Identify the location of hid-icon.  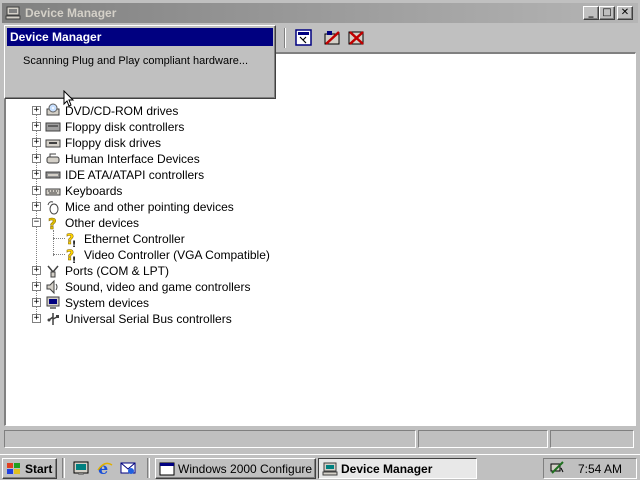
(53, 158).